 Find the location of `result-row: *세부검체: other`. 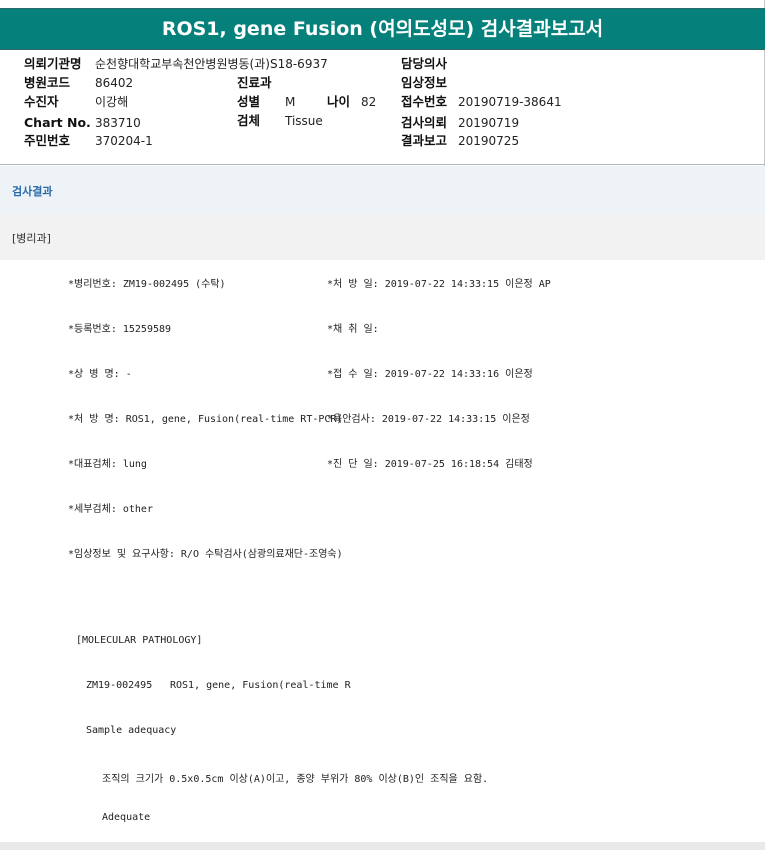

result-row: *세부검체: other is located at coordinates (382, 508).